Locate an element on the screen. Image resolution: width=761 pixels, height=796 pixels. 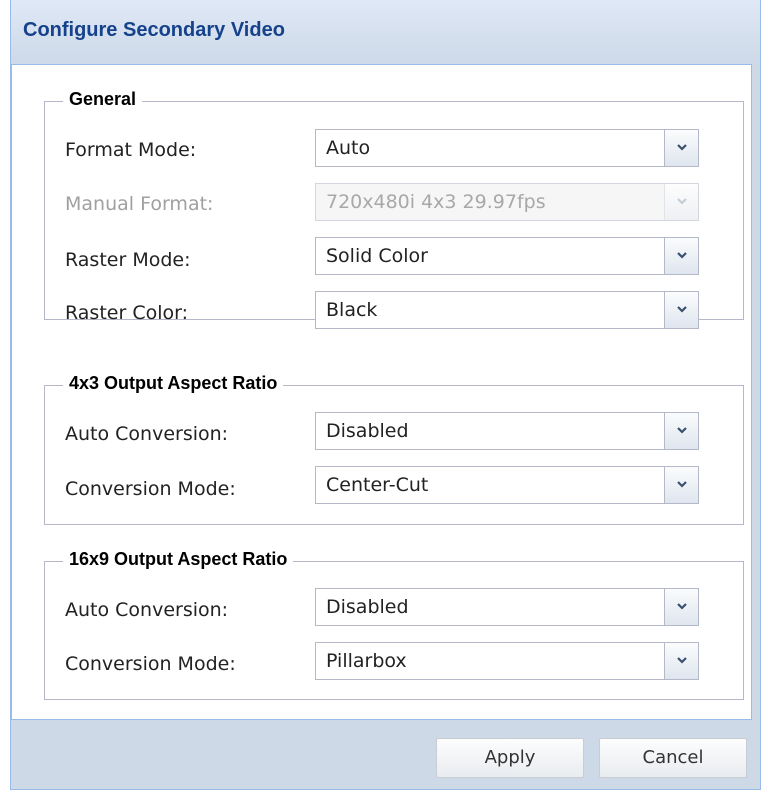
format-mode-dropdown-button is located at coordinates (681, 148).